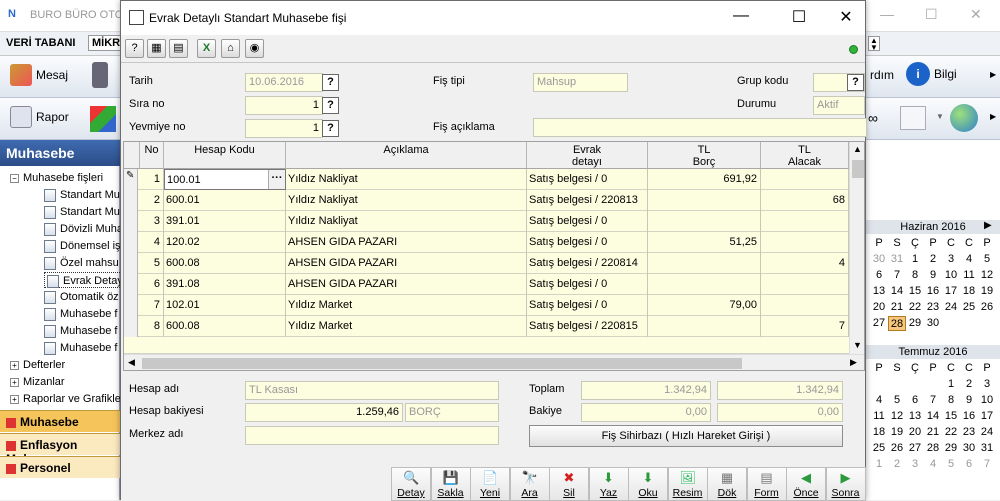 This screenshot has height=501, width=1000. Describe the element at coordinates (897, 416) in the screenshot. I see `calendar-day: 12` at that location.